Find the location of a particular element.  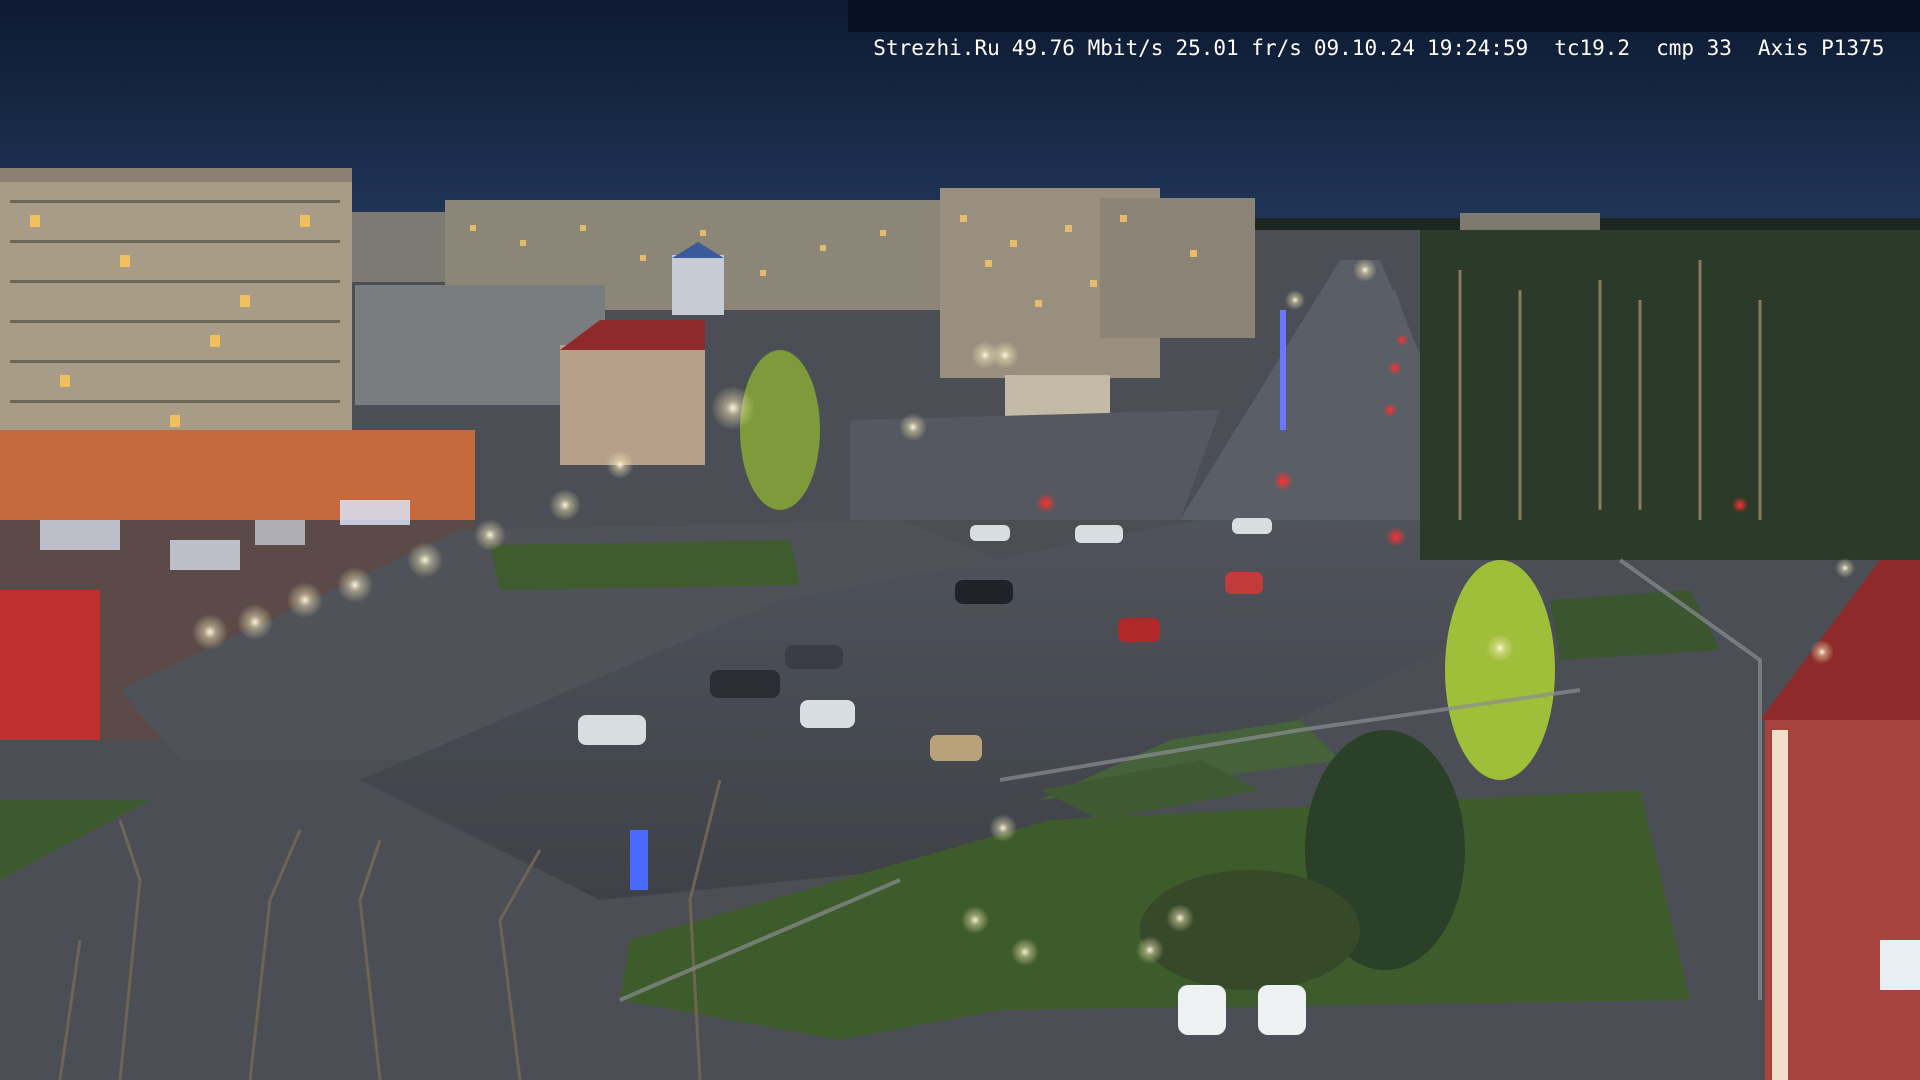

tree-center is located at coordinates (780, 430).